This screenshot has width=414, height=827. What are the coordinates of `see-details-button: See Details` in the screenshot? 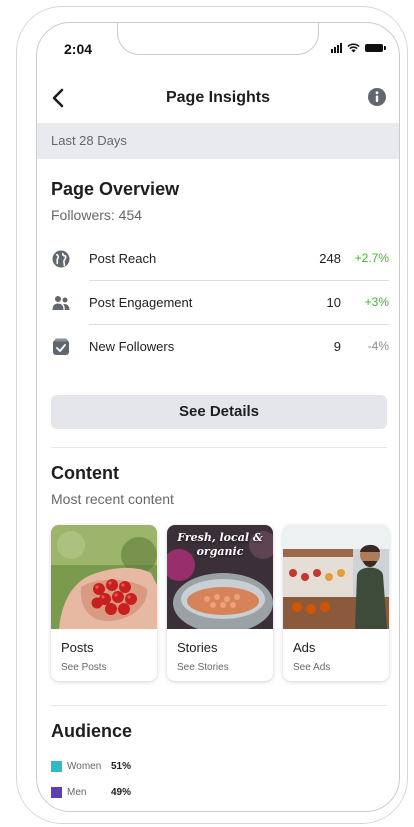 It's located at (219, 412).